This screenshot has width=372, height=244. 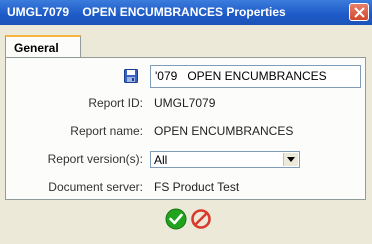 I want to click on report-name-label: Report name:, so click(x=106, y=131).